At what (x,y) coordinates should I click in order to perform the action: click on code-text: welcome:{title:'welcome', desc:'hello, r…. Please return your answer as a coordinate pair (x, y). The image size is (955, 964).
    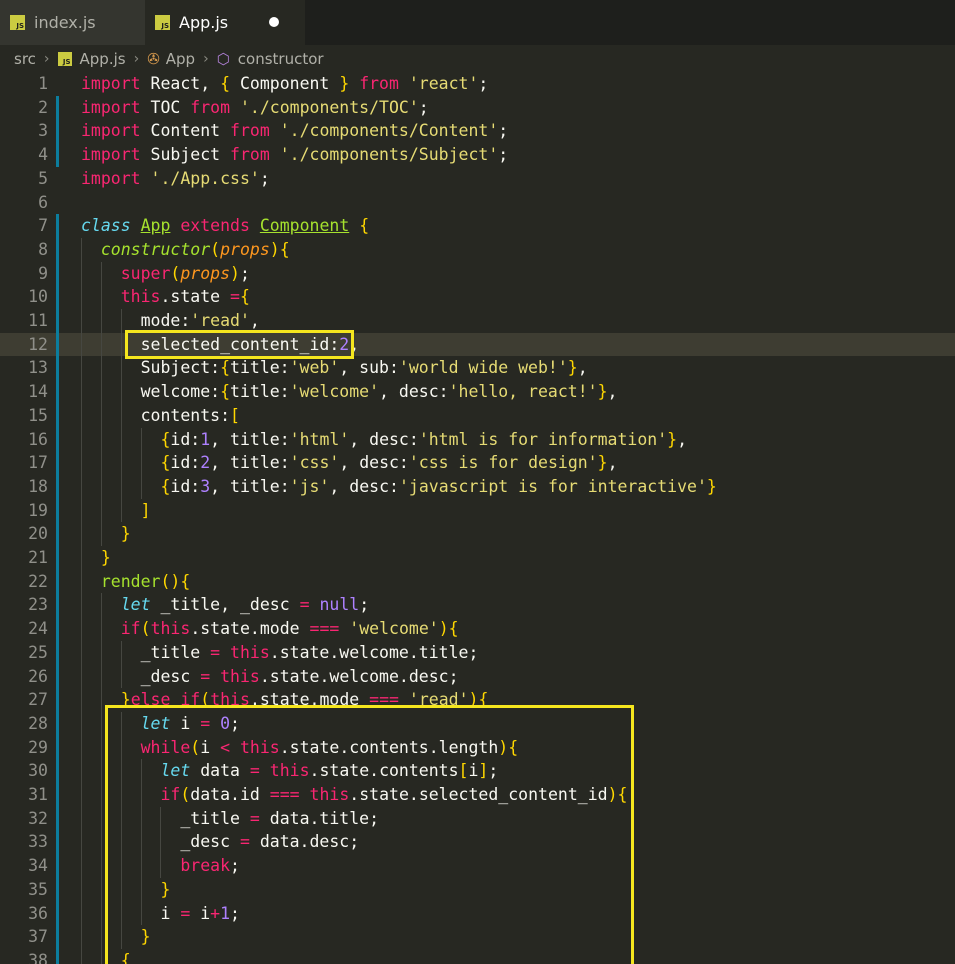
    Looking at the image, I should click on (349, 392).